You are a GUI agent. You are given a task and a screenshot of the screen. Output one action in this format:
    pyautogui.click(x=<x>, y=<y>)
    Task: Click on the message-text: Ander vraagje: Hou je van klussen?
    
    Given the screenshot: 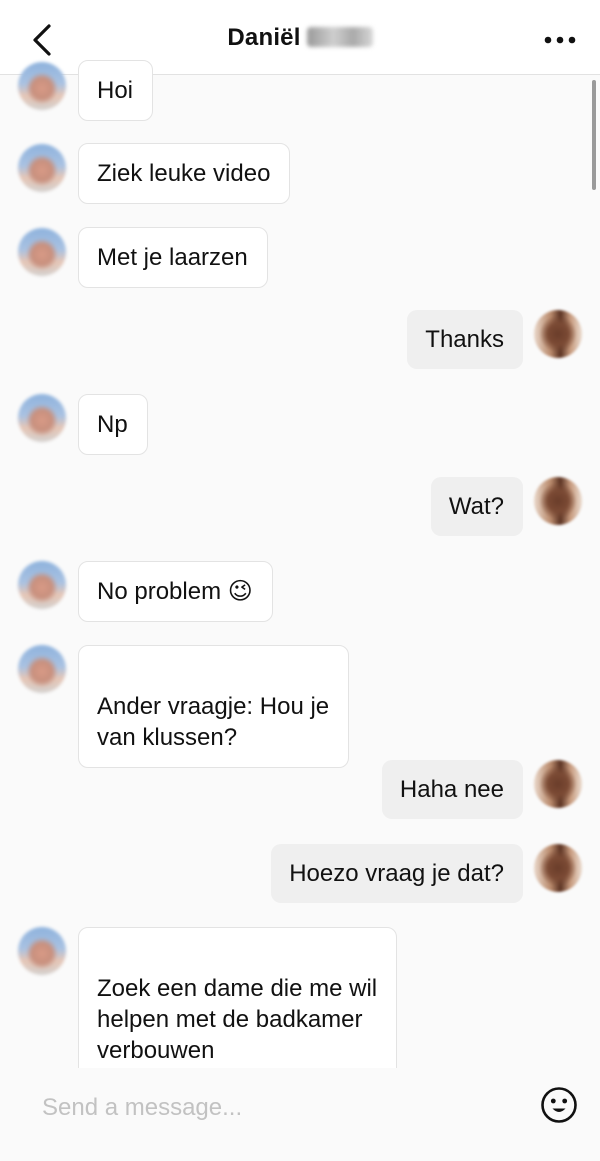 What is the action you would take?
    pyautogui.click(x=213, y=722)
    